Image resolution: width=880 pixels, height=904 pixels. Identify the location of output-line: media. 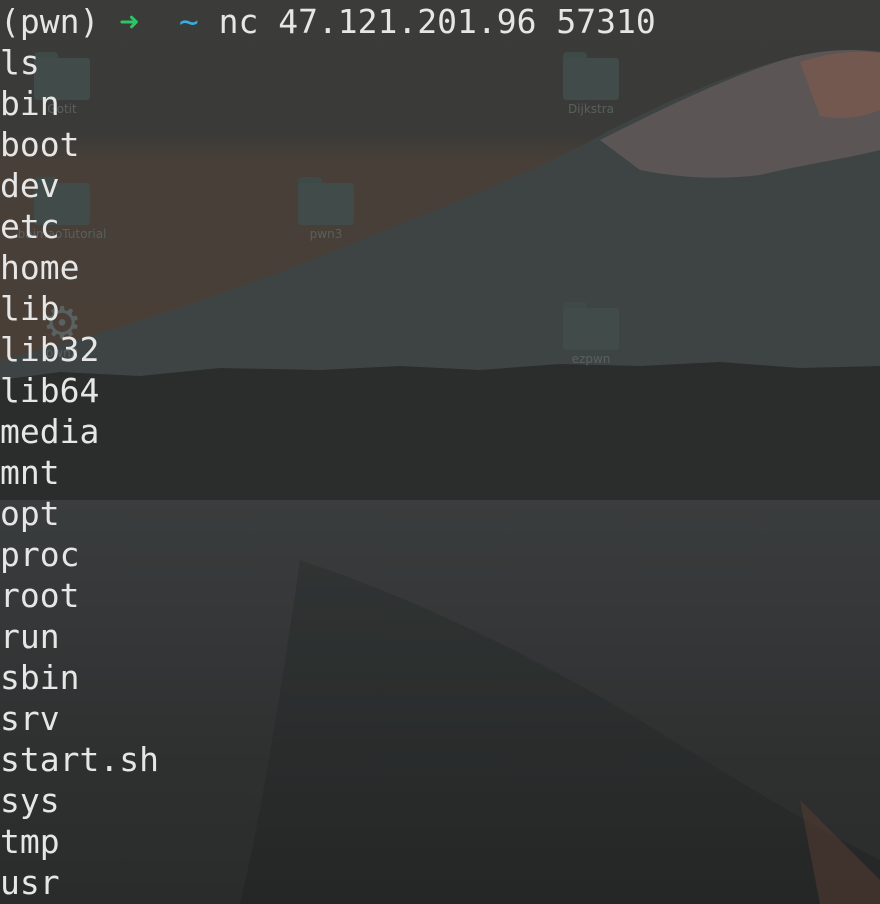
(50, 431).